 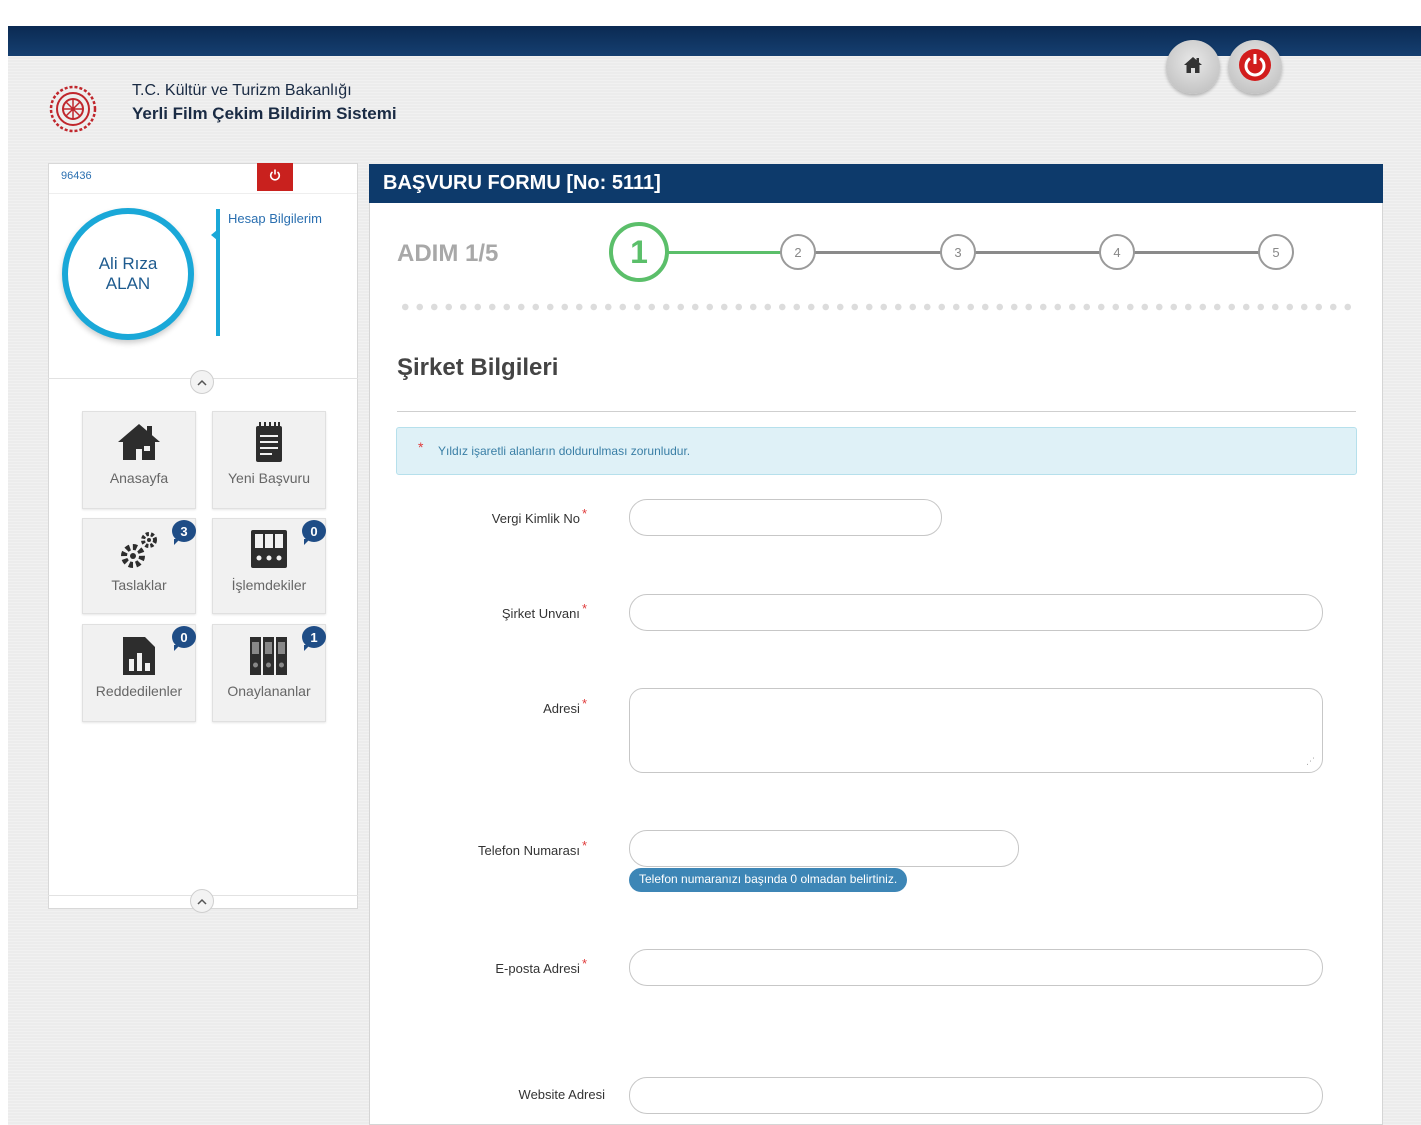 What do you see at coordinates (184, 532) in the screenshot?
I see `drafts-count-badge: 3` at bounding box center [184, 532].